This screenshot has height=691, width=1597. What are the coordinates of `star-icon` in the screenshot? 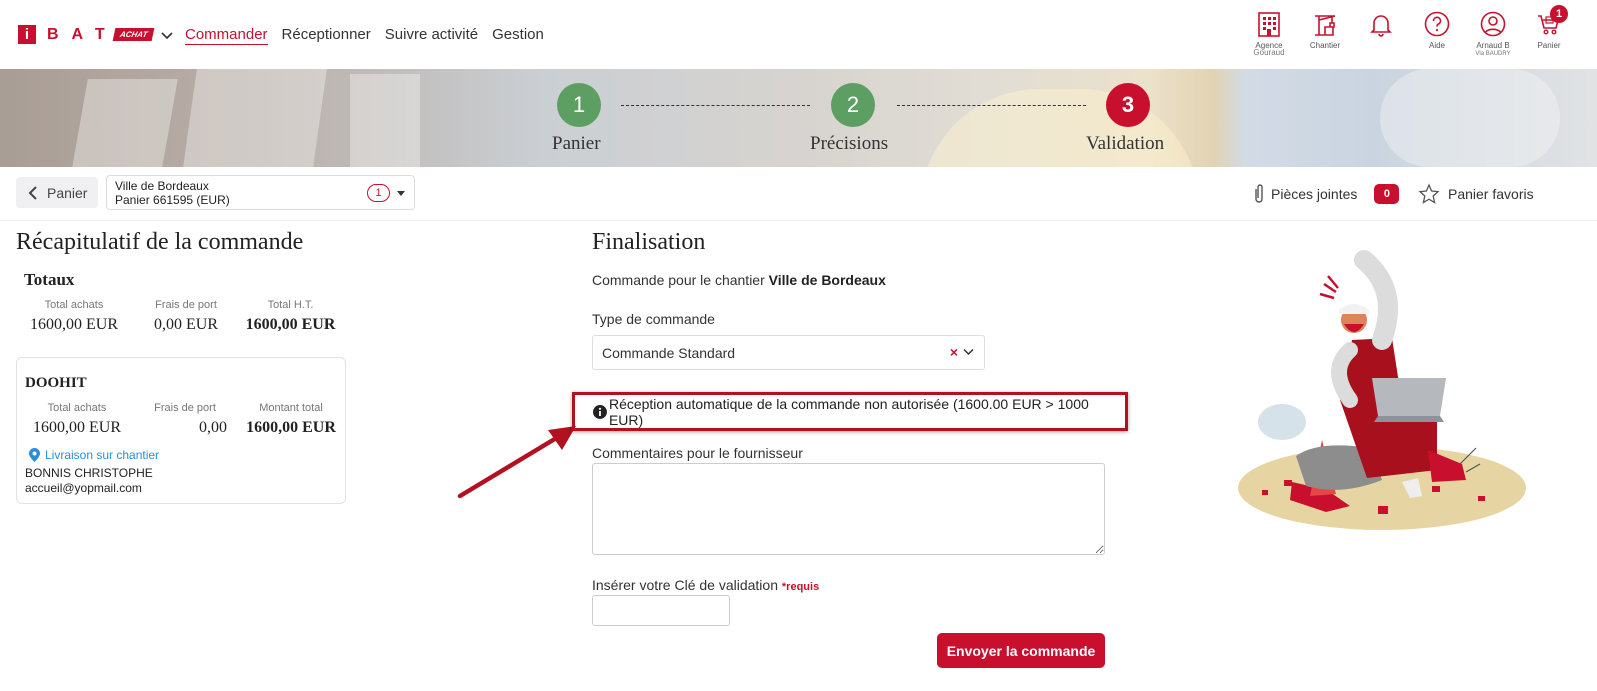 It's located at (1429, 193).